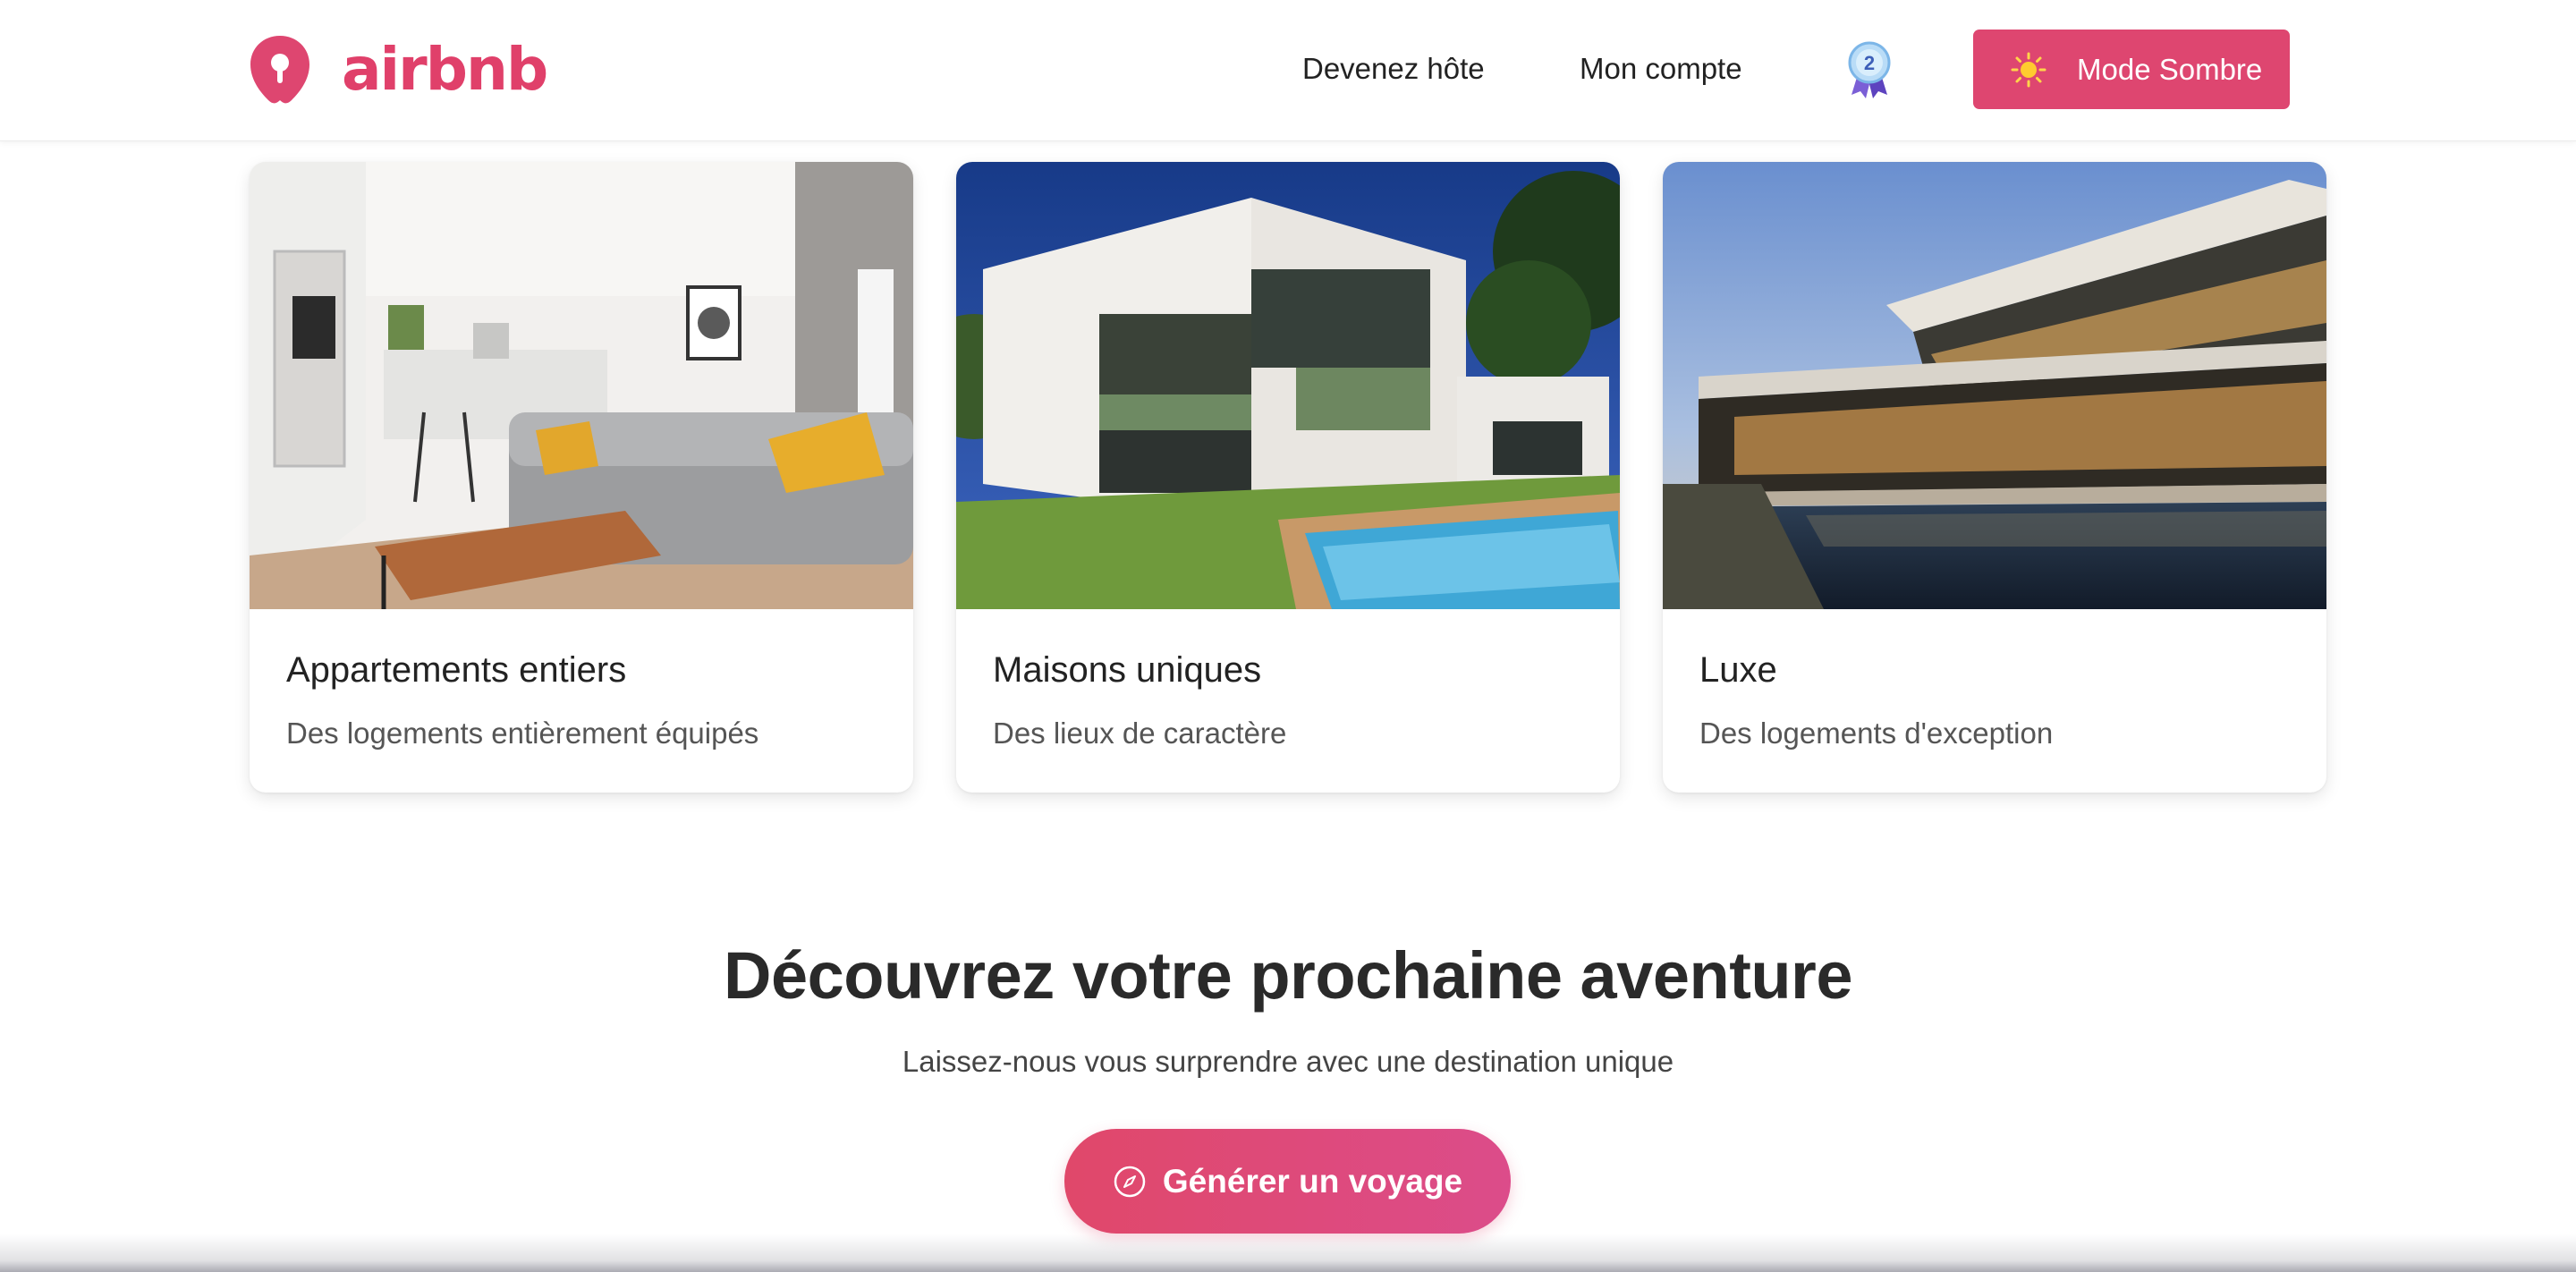  What do you see at coordinates (445, 69) in the screenshot?
I see `logo-wordmark: airbnb` at bounding box center [445, 69].